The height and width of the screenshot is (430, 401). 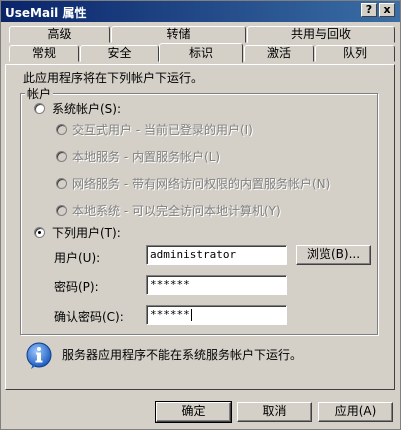 What do you see at coordinates (191, 315) in the screenshot?
I see `text-caret` at bounding box center [191, 315].